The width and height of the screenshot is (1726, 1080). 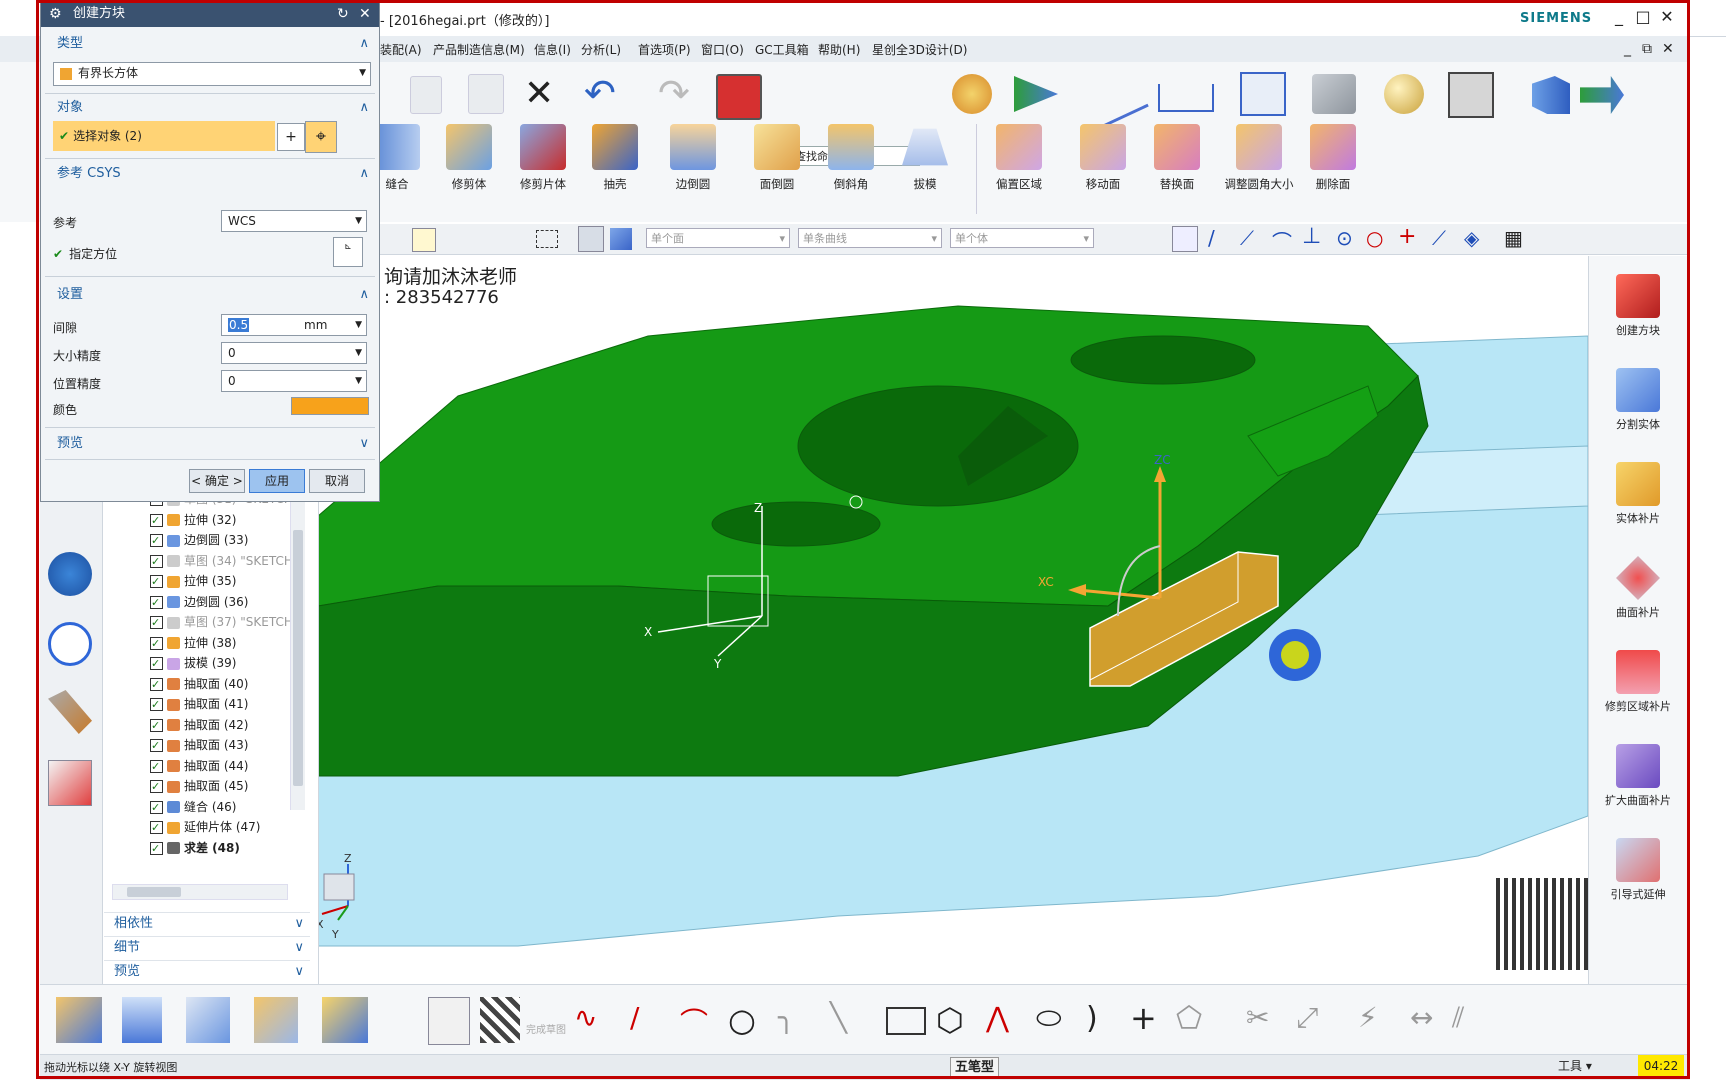 I want to click on trim-body-button: 修剪体, so click(x=469, y=161).